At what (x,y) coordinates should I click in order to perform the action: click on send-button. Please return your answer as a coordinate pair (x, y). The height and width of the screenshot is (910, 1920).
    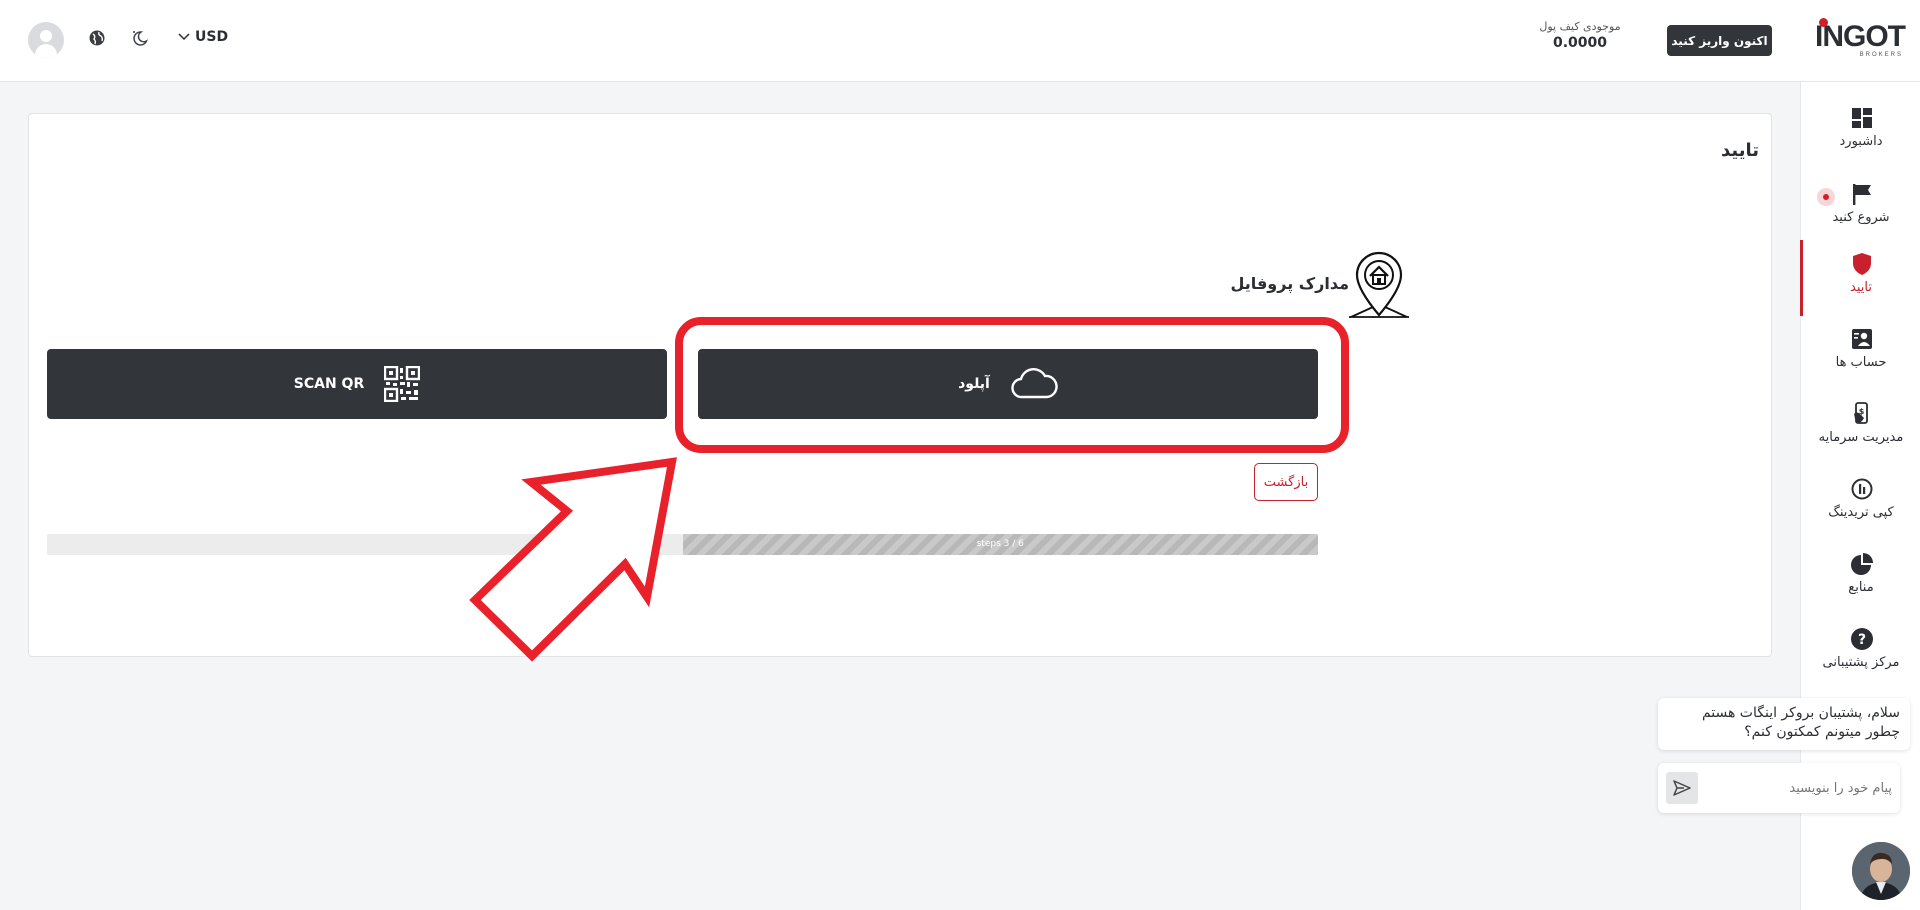
    Looking at the image, I should click on (1682, 788).